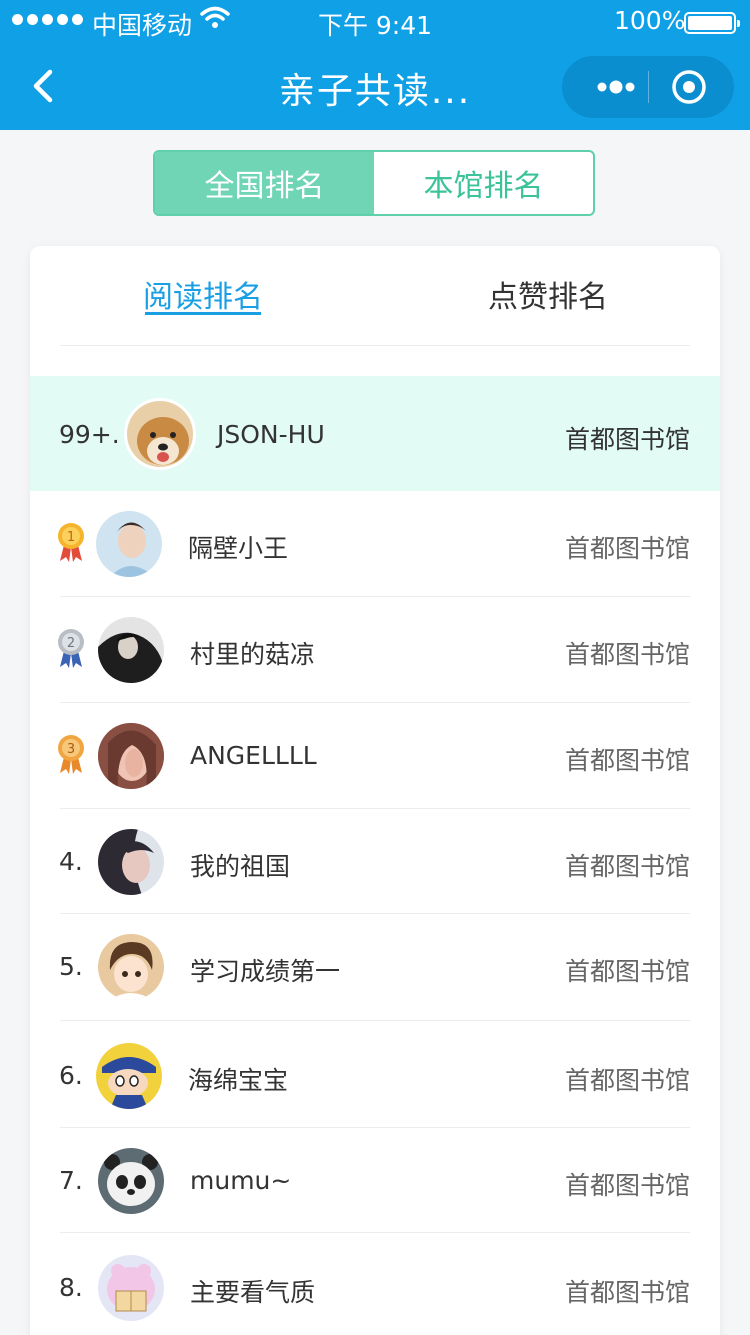  Describe the element at coordinates (271, 434) in the screenshot. I see `user-name: JSON-HU` at that location.